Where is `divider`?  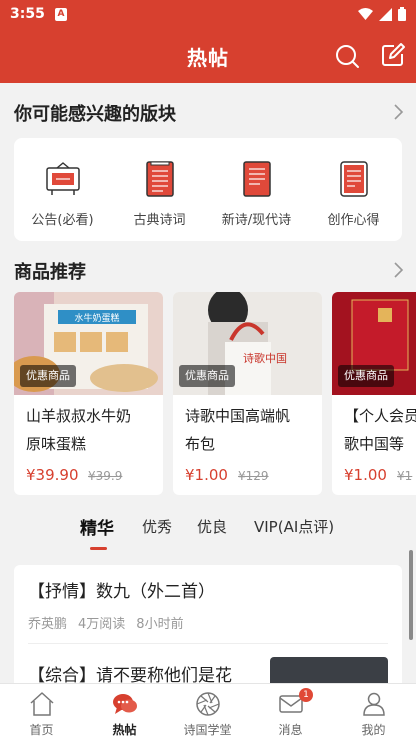
divider is located at coordinates (208, 643).